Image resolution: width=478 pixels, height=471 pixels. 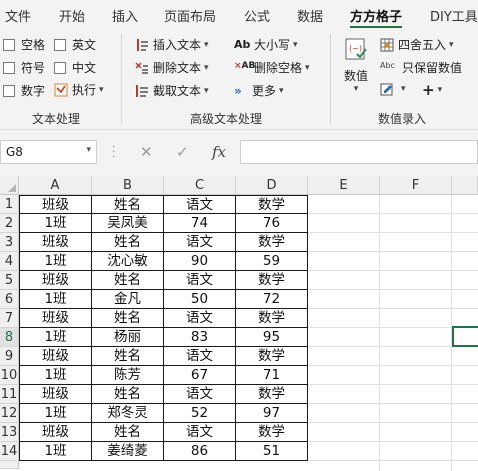 I want to click on execute-button: 执行 ▾, so click(x=79, y=89).